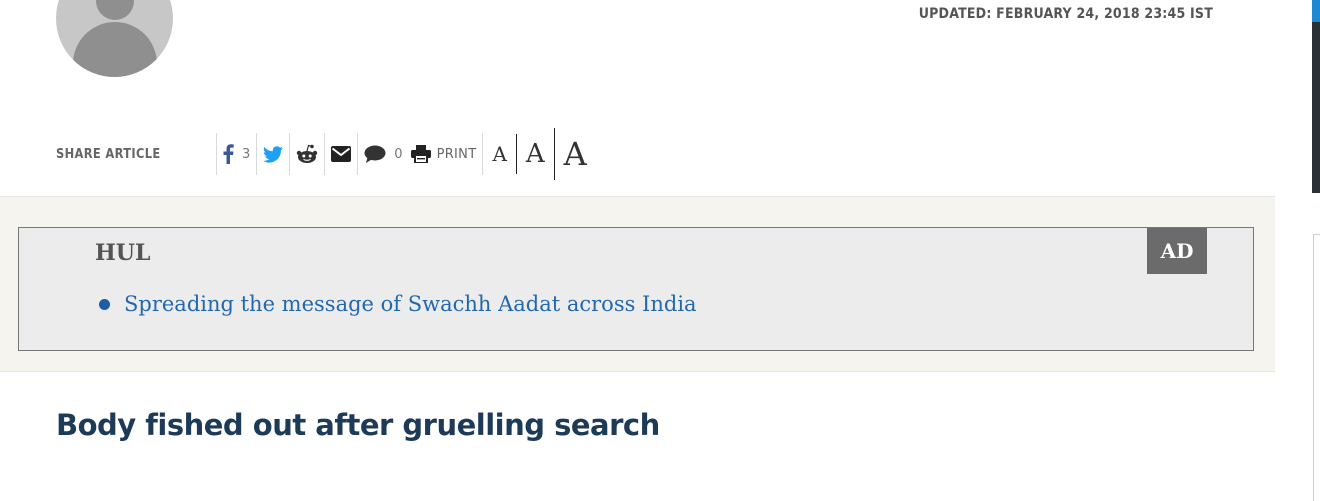  I want to click on font-size-medium-button: A, so click(535, 154).